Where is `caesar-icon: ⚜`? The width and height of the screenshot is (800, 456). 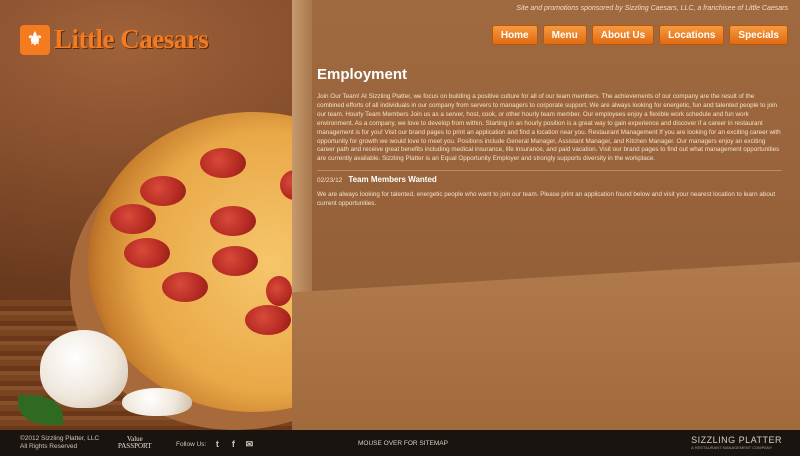 caesar-icon: ⚜ is located at coordinates (35, 39).